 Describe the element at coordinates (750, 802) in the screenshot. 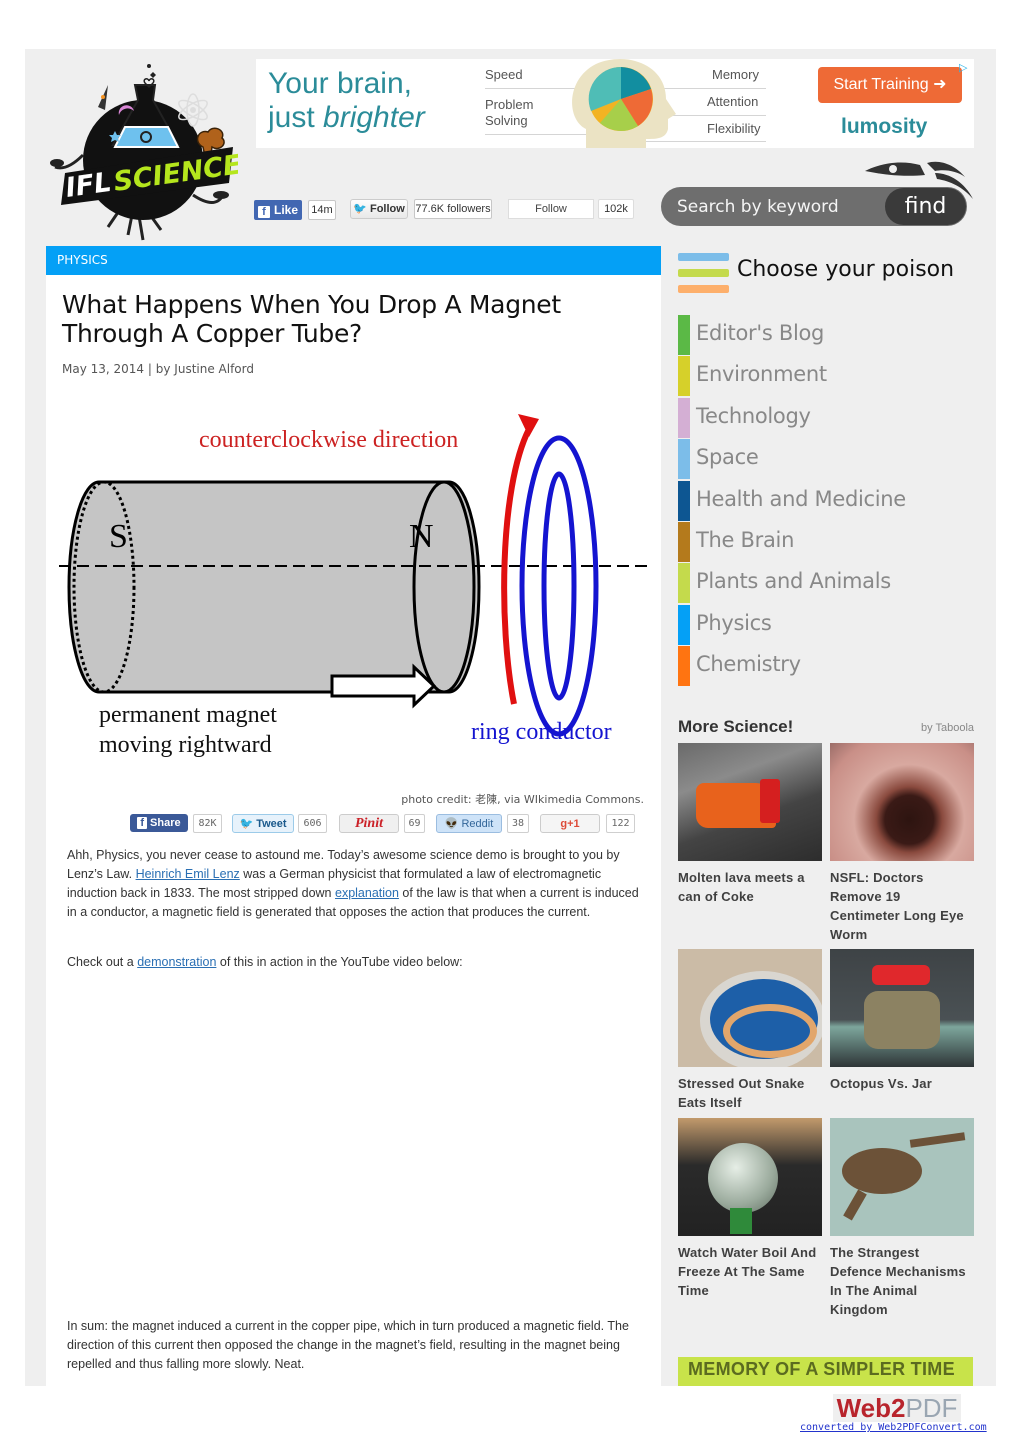

I see `tile-thumbnail-lava` at that location.